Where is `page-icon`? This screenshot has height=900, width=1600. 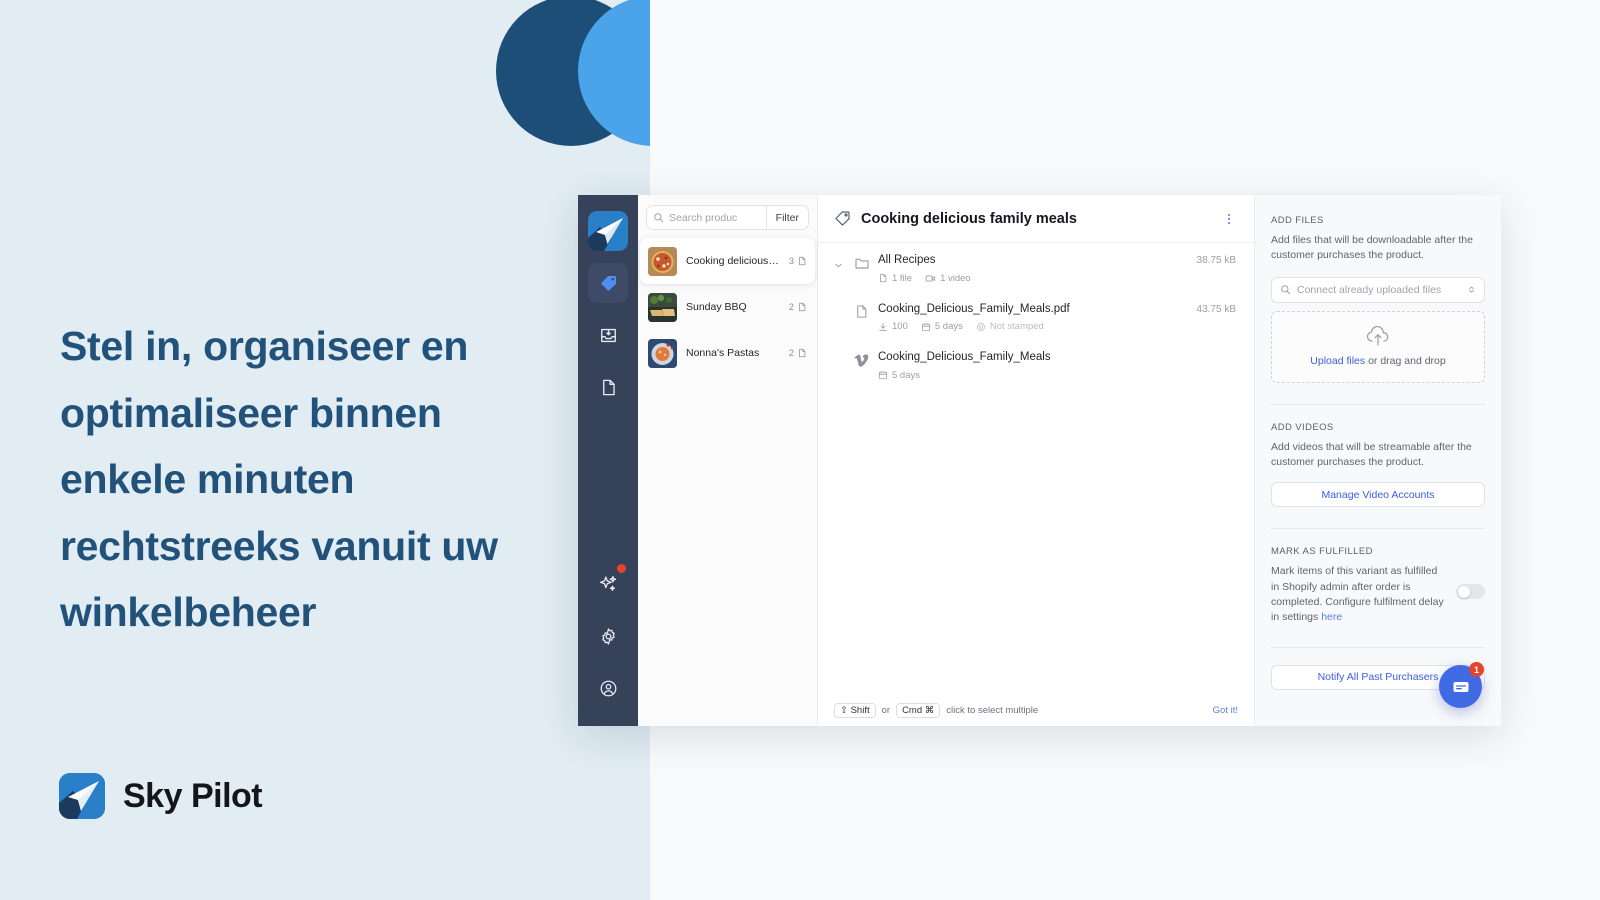 page-icon is located at coordinates (608, 387).